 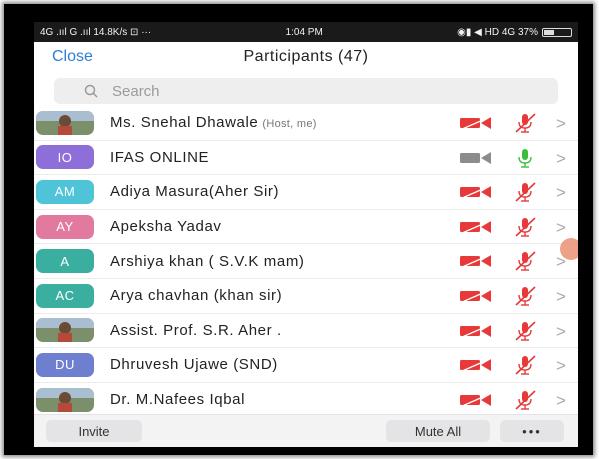 I want to click on participant-name-text: Dhruvesh Ujawe (SND), so click(x=194, y=365).